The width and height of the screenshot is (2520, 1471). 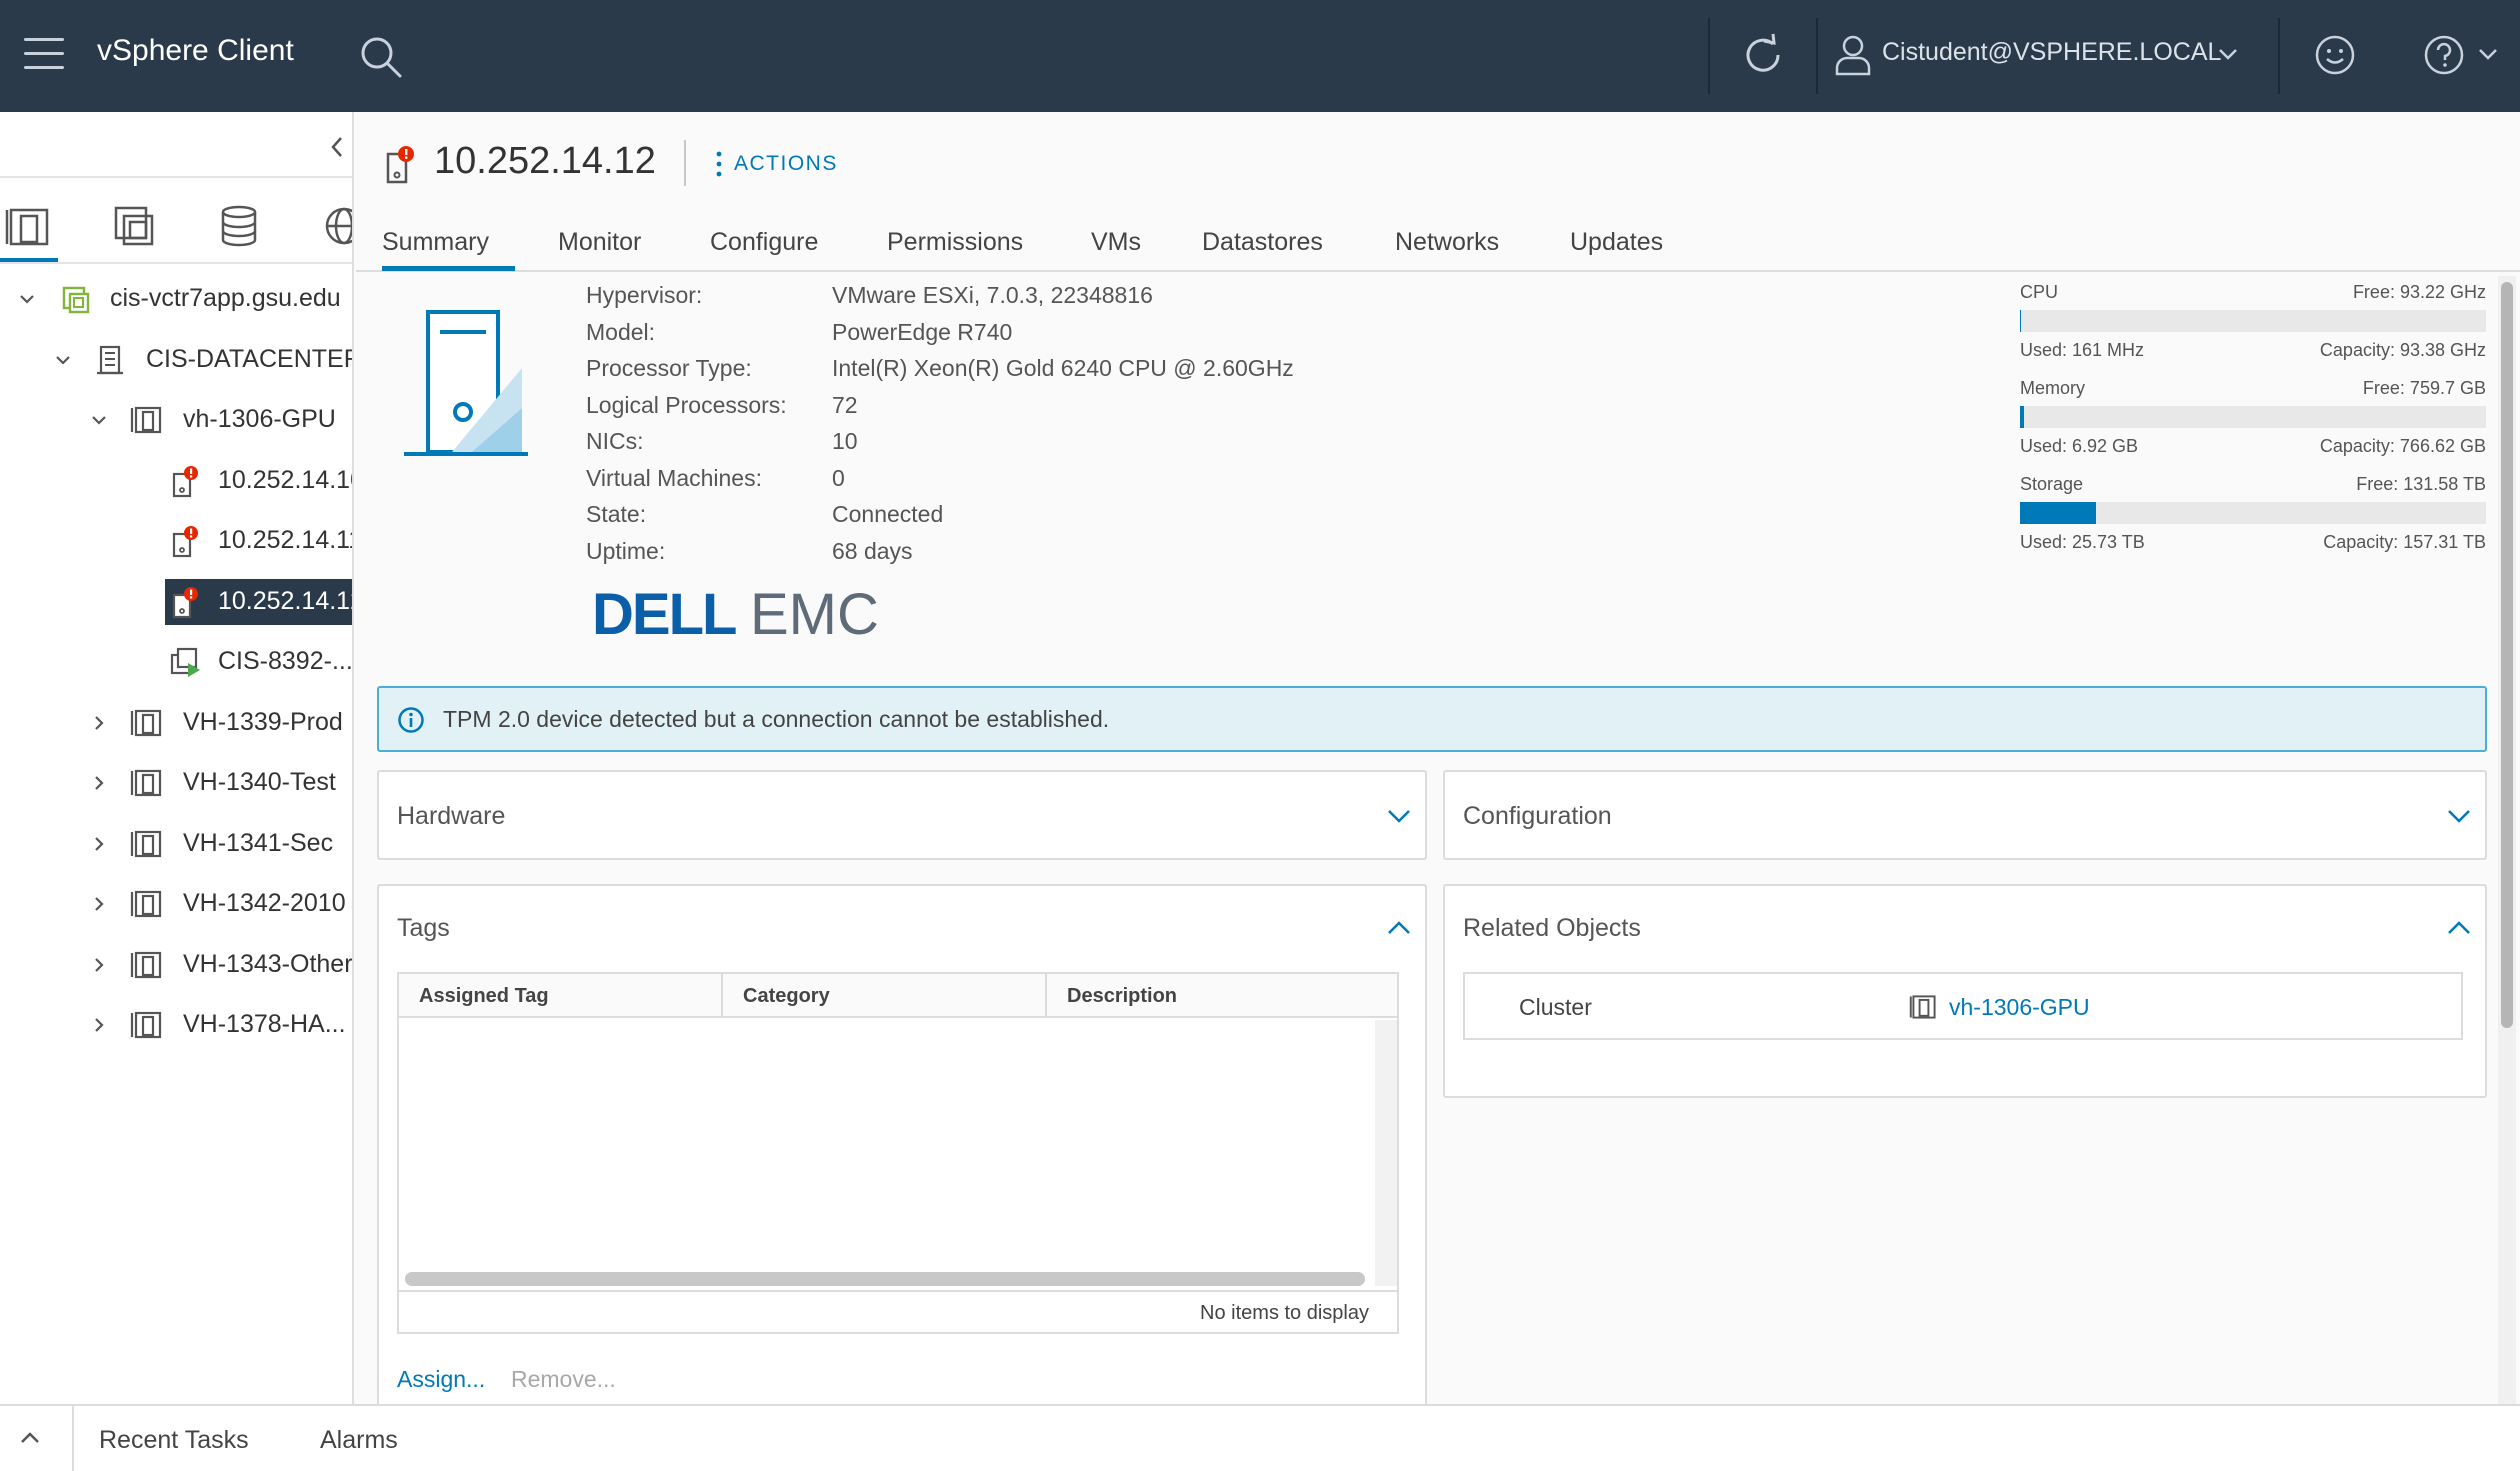 What do you see at coordinates (2052, 484) in the screenshot?
I see `resource-name: Storage` at bounding box center [2052, 484].